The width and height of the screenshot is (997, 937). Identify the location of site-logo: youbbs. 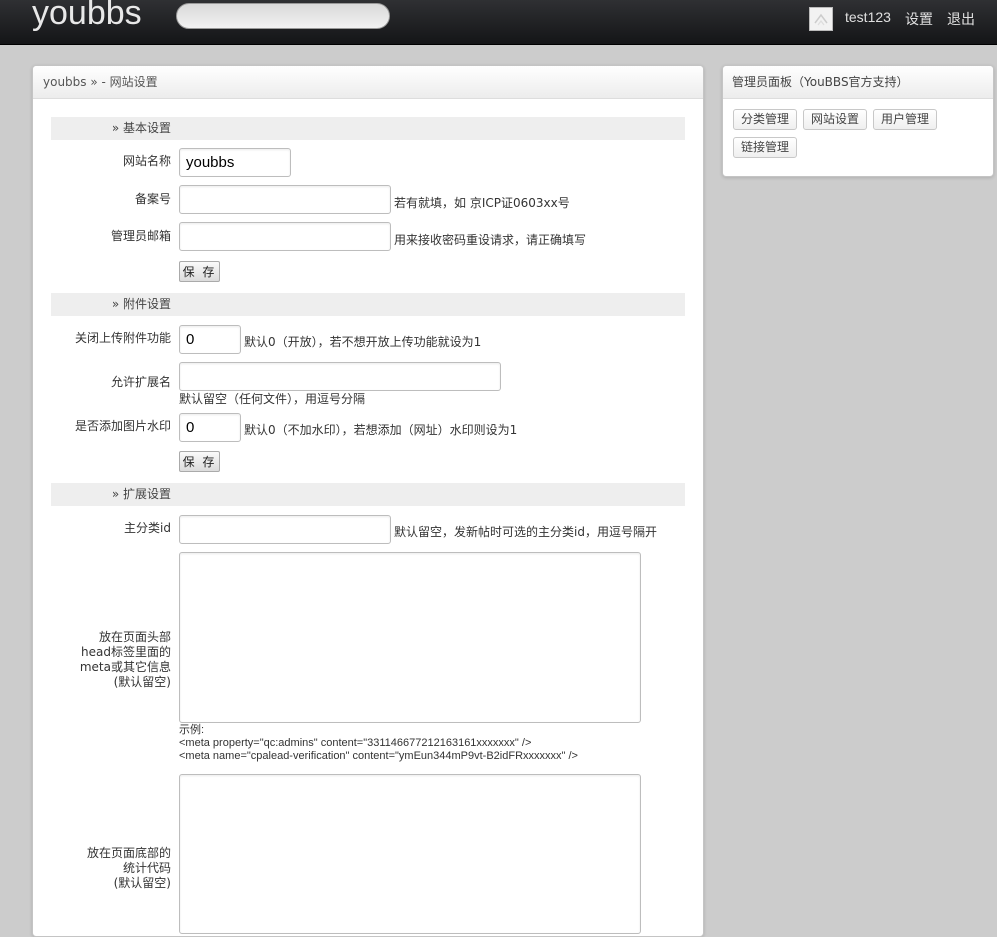
(87, 16).